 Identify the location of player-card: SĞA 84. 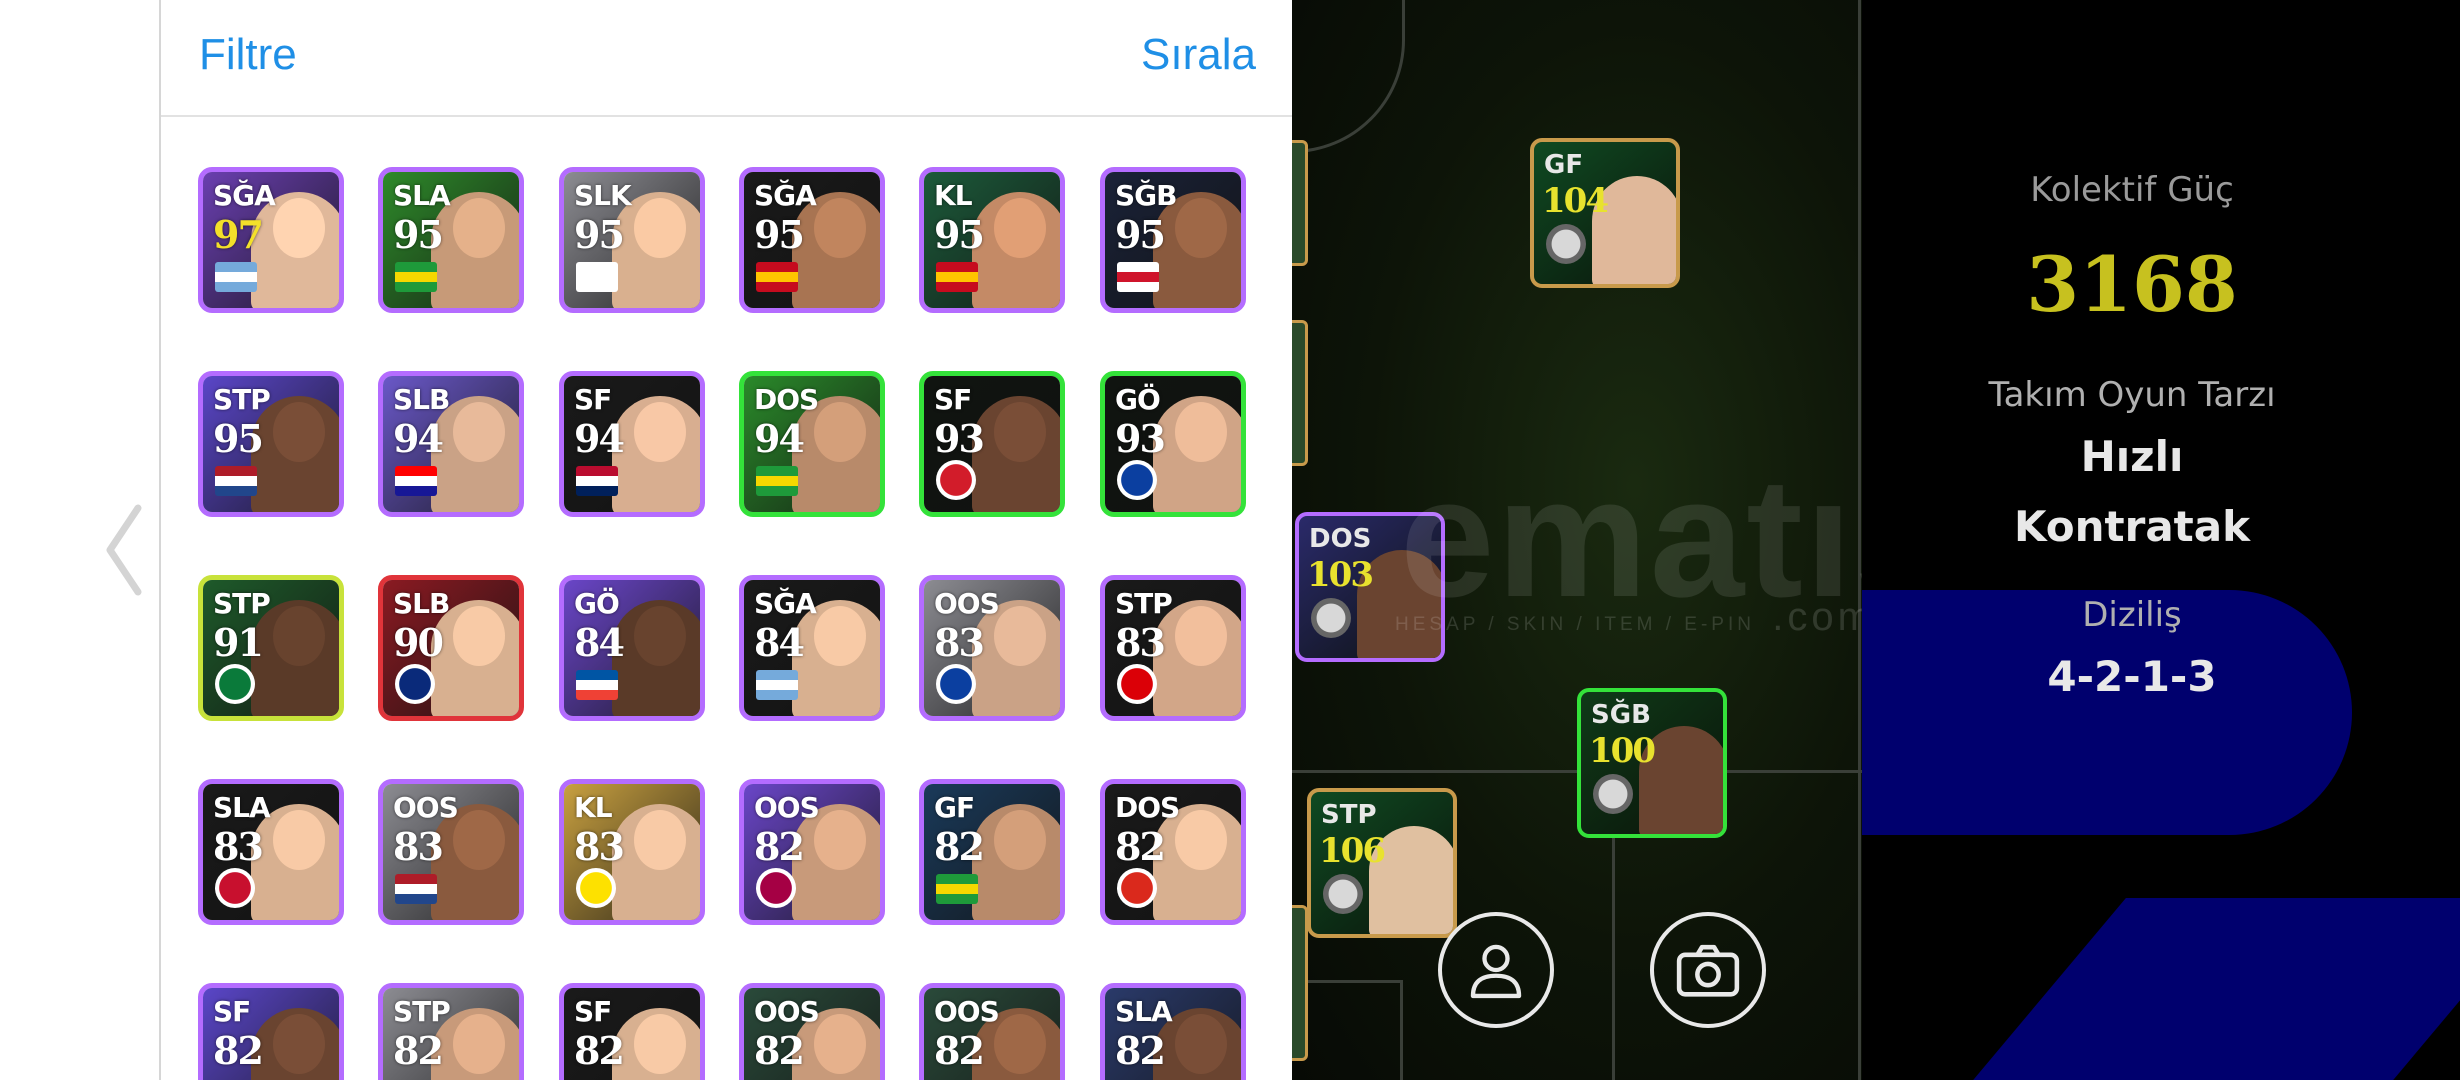
(812, 648).